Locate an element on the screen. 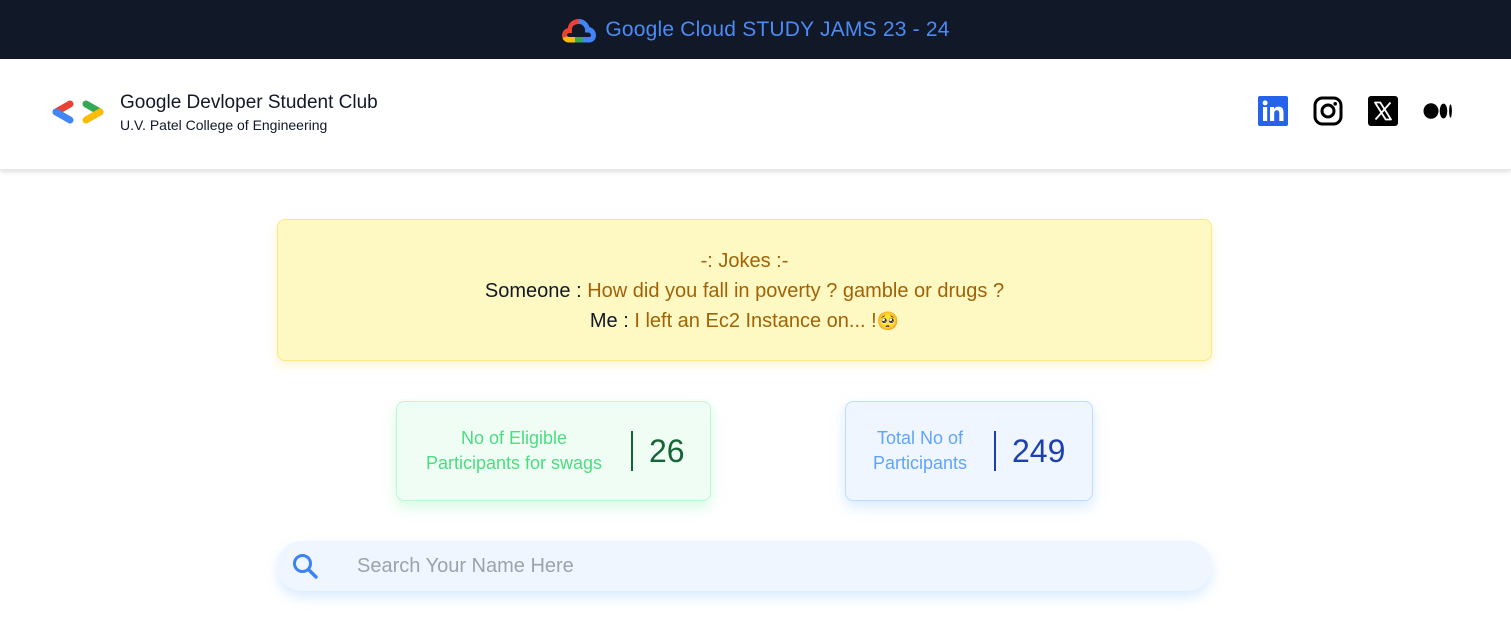 This screenshot has width=1511, height=637. eligible-divider is located at coordinates (632, 451).